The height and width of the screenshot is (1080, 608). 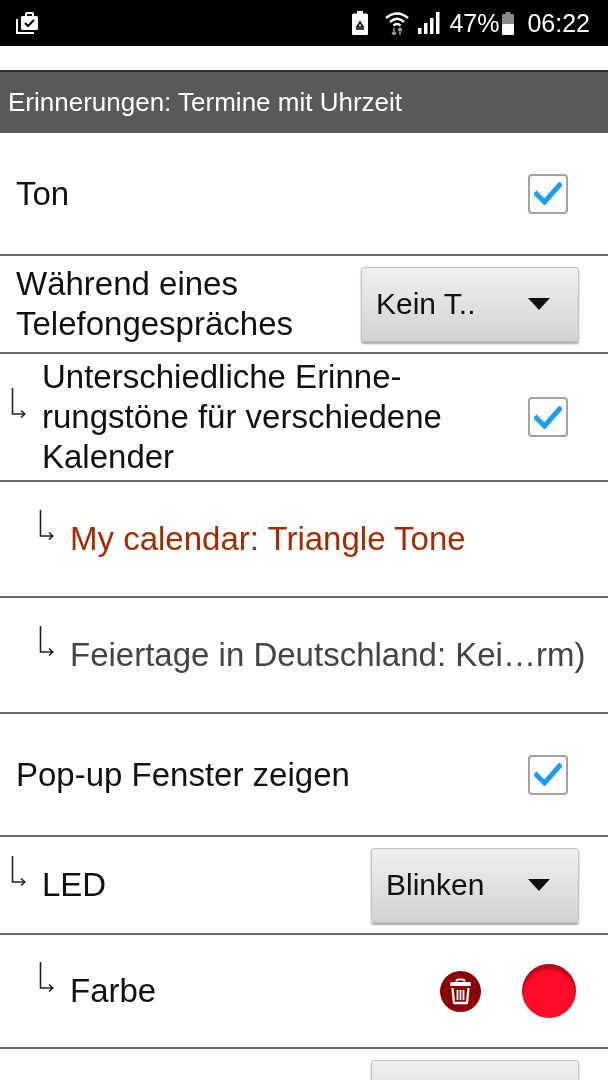 What do you see at coordinates (328, 655) in the screenshot?
I see `calendar-tone-label: Feiertage in Deutschland: Kei…rm)` at bounding box center [328, 655].